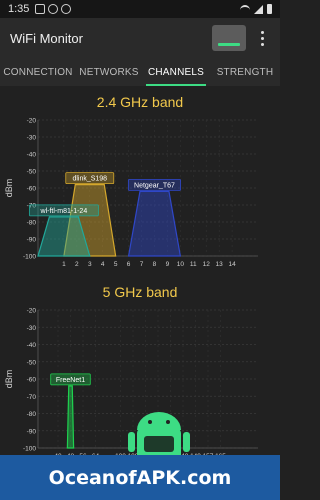  I want to click on tab-connection: CONNECTION, so click(38, 72).